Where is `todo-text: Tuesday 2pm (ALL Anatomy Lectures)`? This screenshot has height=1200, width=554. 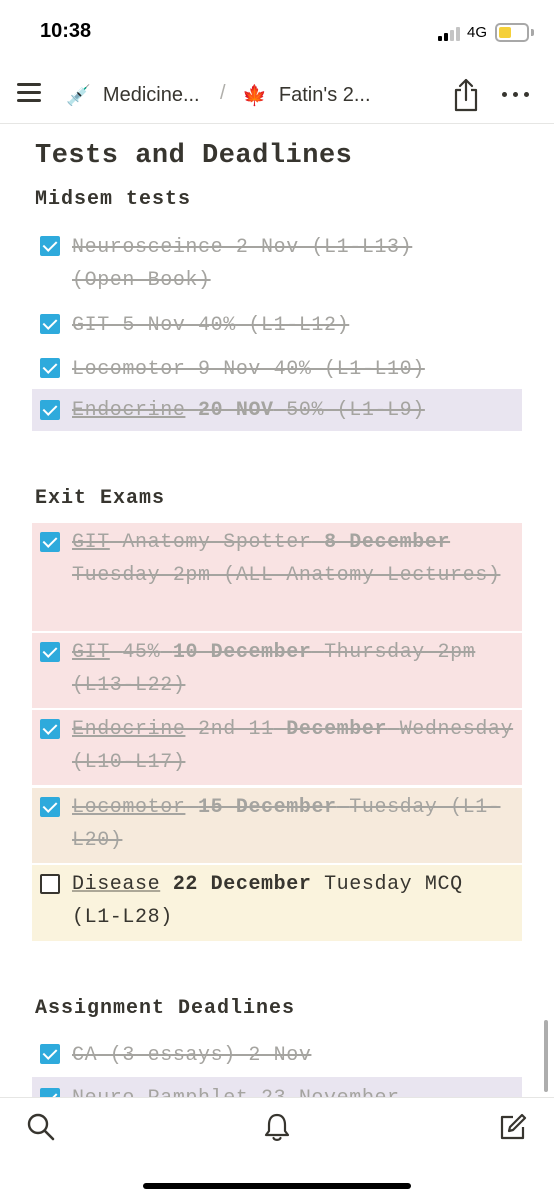 todo-text: Tuesday 2pm (ALL Anatomy Lectures) is located at coordinates (286, 575).